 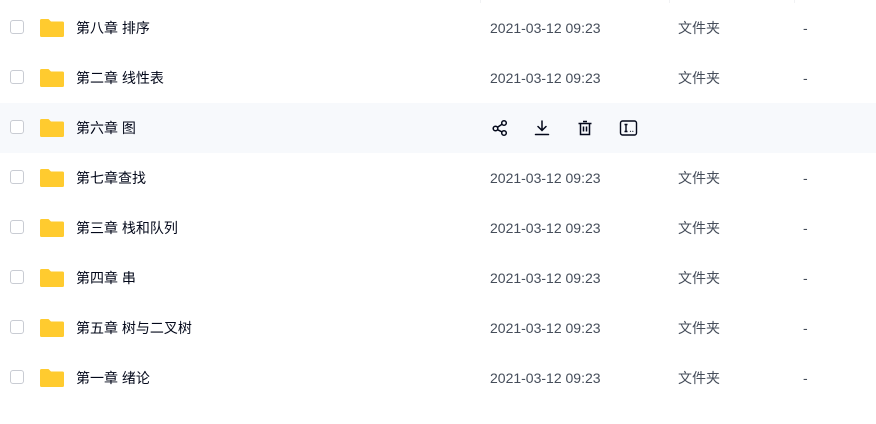 What do you see at coordinates (120, 78) in the screenshot?
I see `file-name: 第二章 线性表` at bounding box center [120, 78].